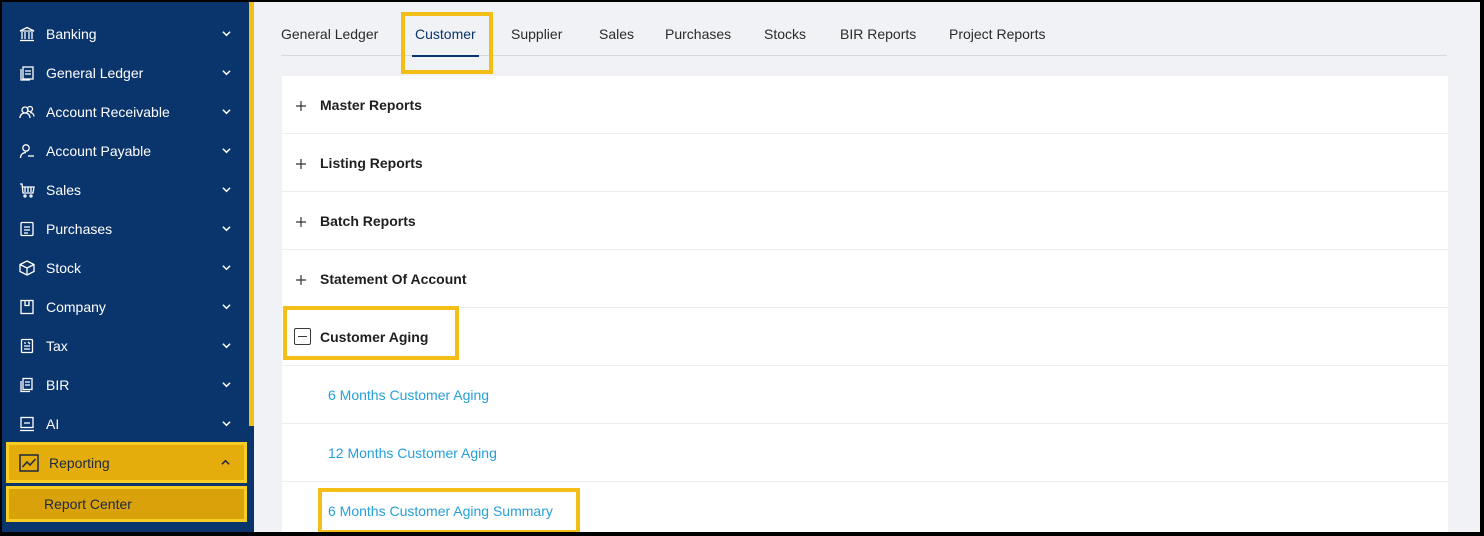 The image size is (1484, 536). Describe the element at coordinates (125, 228) in the screenshot. I see `sidebar-item-purchases: Purchases` at that location.